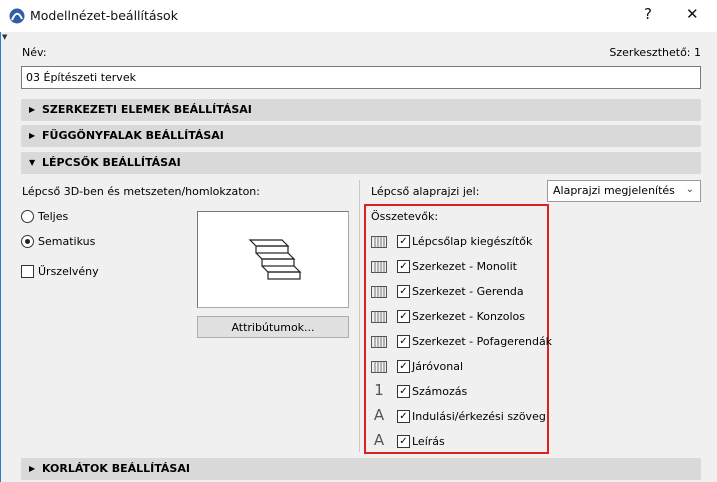 The width and height of the screenshot is (717, 482). Describe the element at coordinates (67, 241) in the screenshot. I see `radio-schematic-label: Sematikus` at that location.